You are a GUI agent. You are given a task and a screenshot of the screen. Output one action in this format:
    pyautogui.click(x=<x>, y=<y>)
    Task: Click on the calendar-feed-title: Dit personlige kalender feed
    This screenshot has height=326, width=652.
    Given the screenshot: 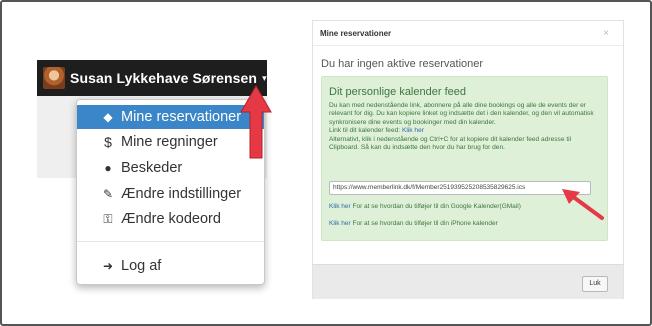 What is the action you would take?
    pyautogui.click(x=397, y=92)
    